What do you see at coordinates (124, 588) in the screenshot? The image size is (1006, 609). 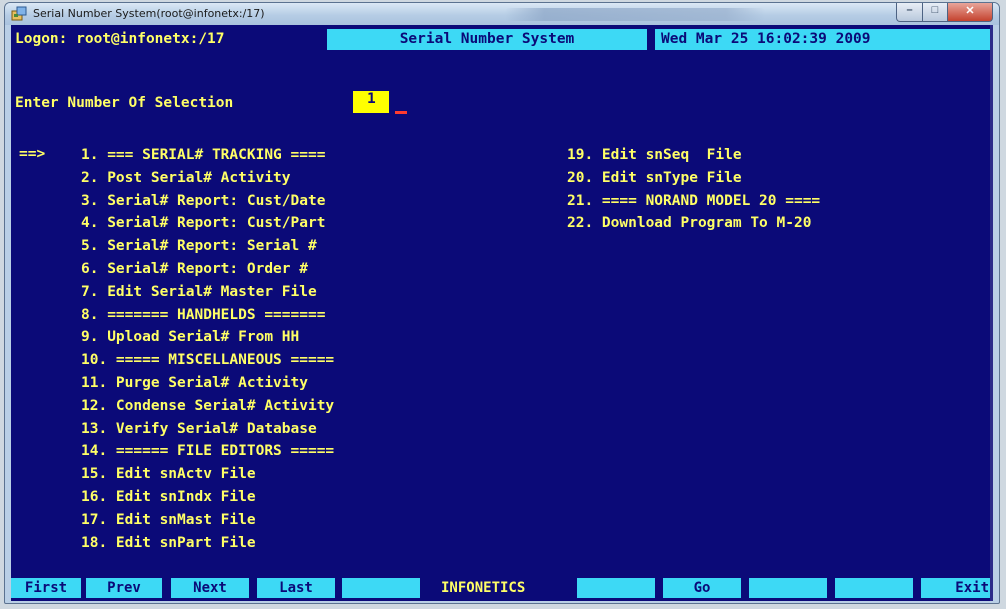 I see `prev-button: Prev` at bounding box center [124, 588].